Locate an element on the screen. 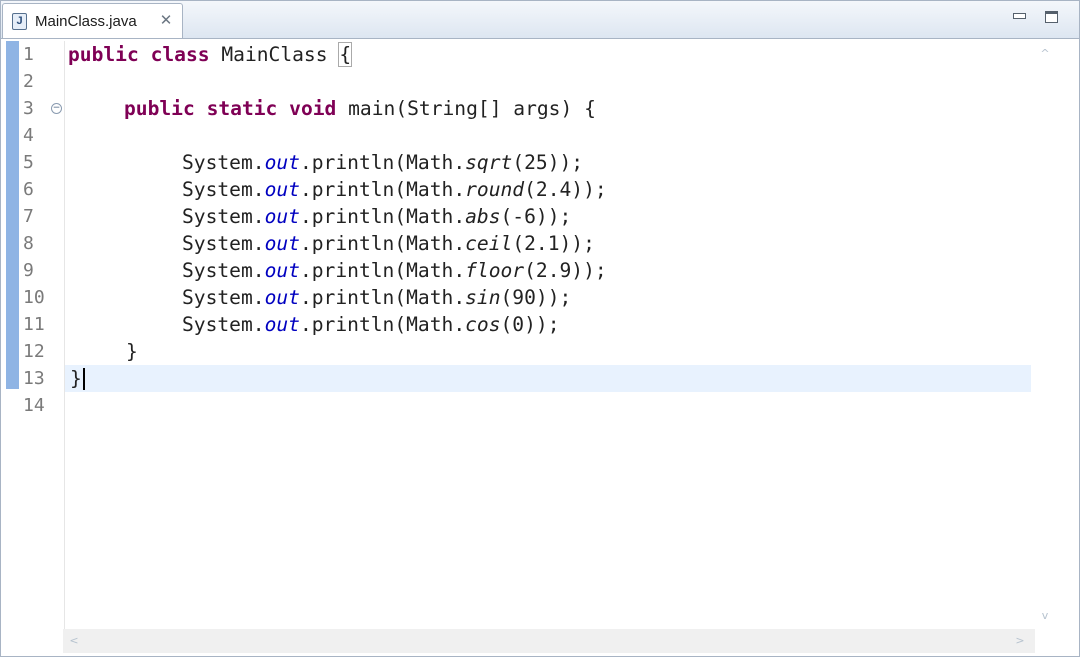 The width and height of the screenshot is (1080, 657). close-icon: ✕ is located at coordinates (166, 21).